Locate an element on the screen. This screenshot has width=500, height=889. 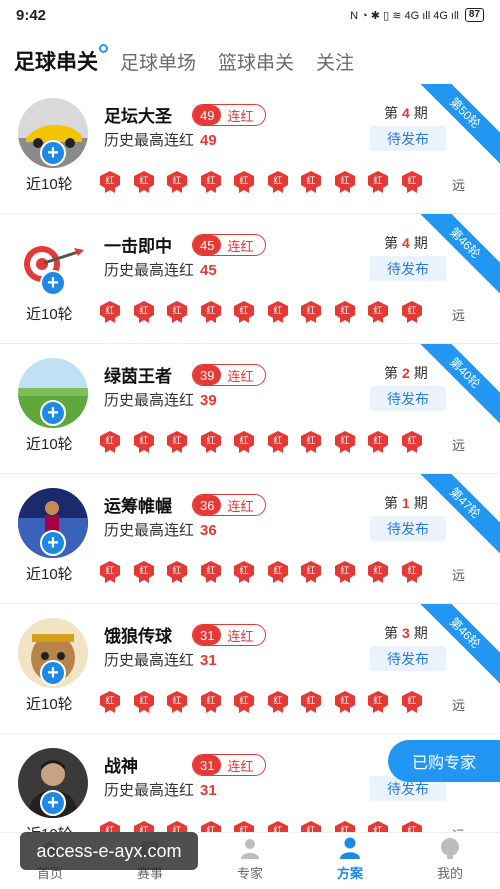
history-best: 历史最高连红 39 is located at coordinates (160, 399).